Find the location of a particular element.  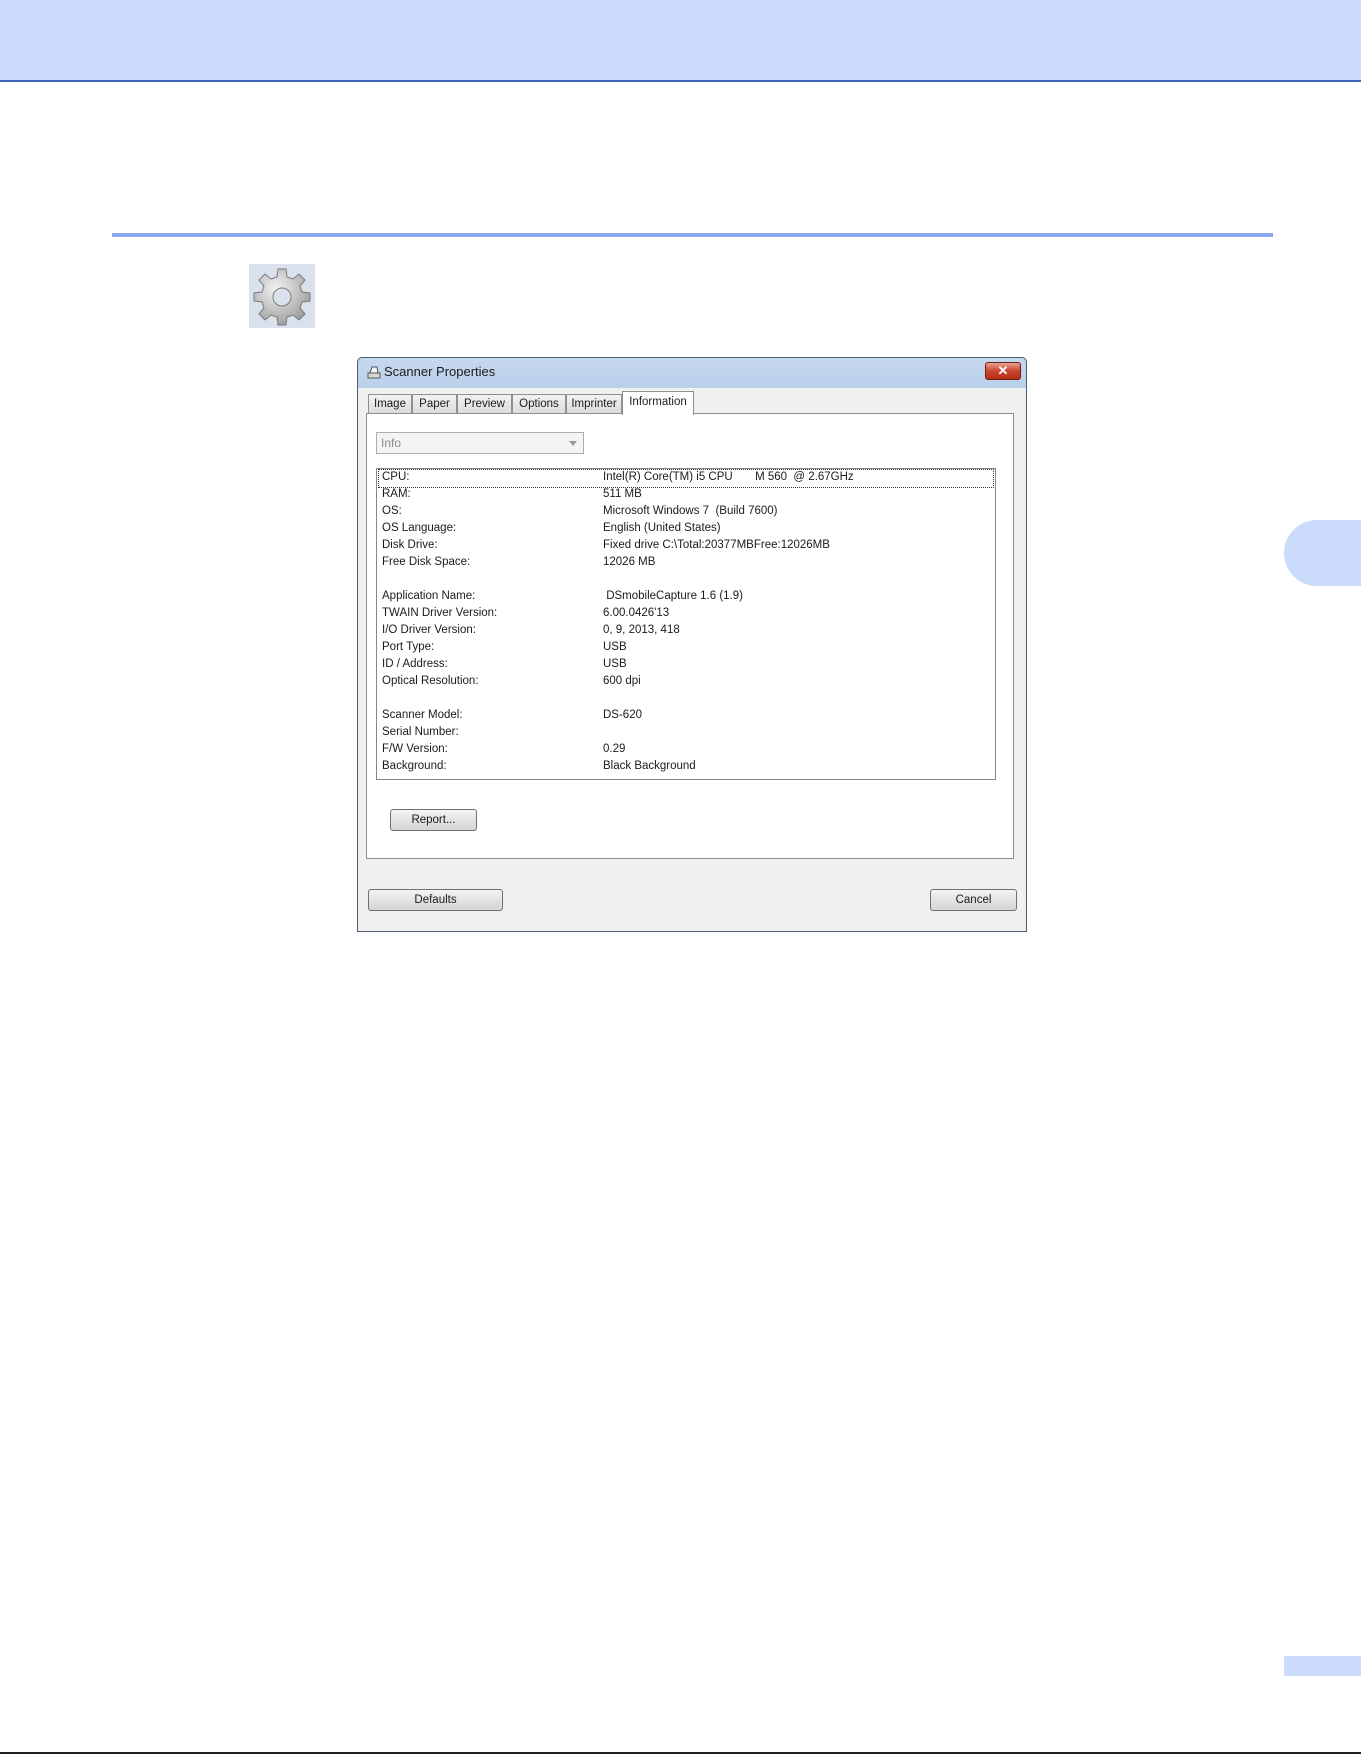

info-key: Background: is located at coordinates (414, 766).